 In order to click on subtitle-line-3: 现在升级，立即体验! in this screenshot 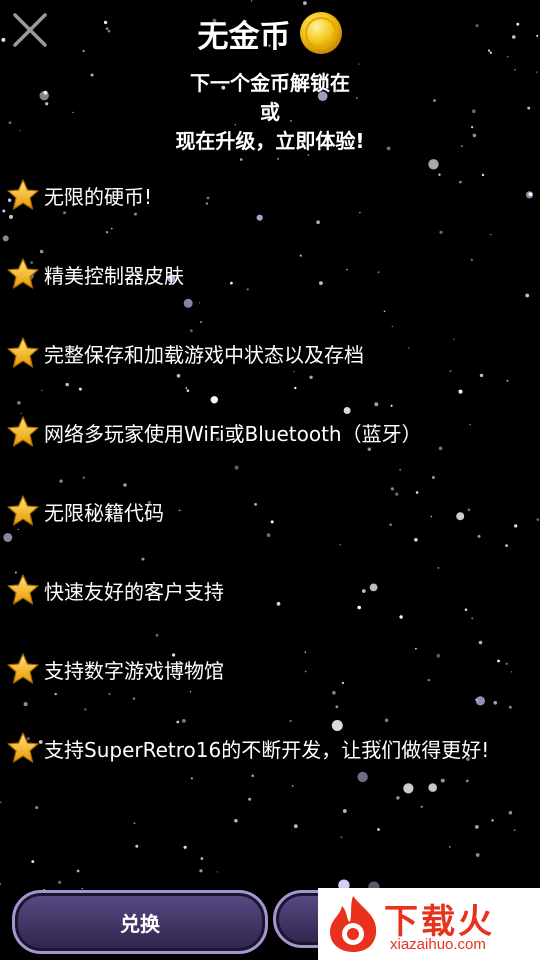, I will do `click(270, 141)`.